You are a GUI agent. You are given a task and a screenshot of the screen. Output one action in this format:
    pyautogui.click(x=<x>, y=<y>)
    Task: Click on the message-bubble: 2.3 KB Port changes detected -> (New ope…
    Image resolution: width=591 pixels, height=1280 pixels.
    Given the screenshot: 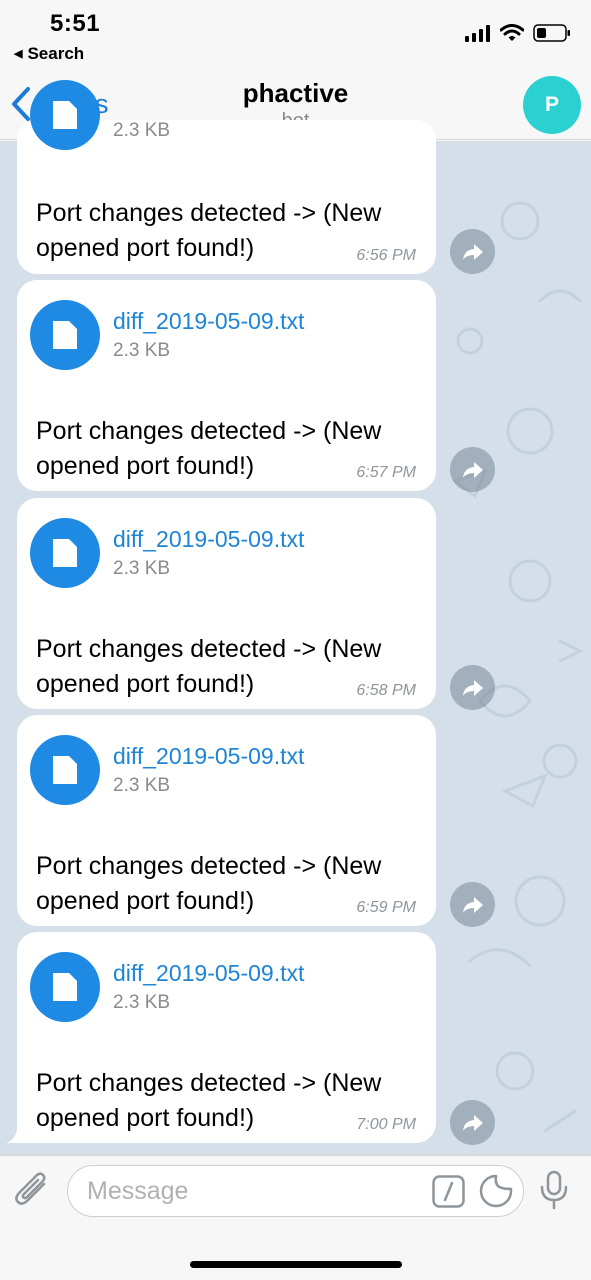 What is the action you would take?
    pyautogui.click(x=226, y=177)
    